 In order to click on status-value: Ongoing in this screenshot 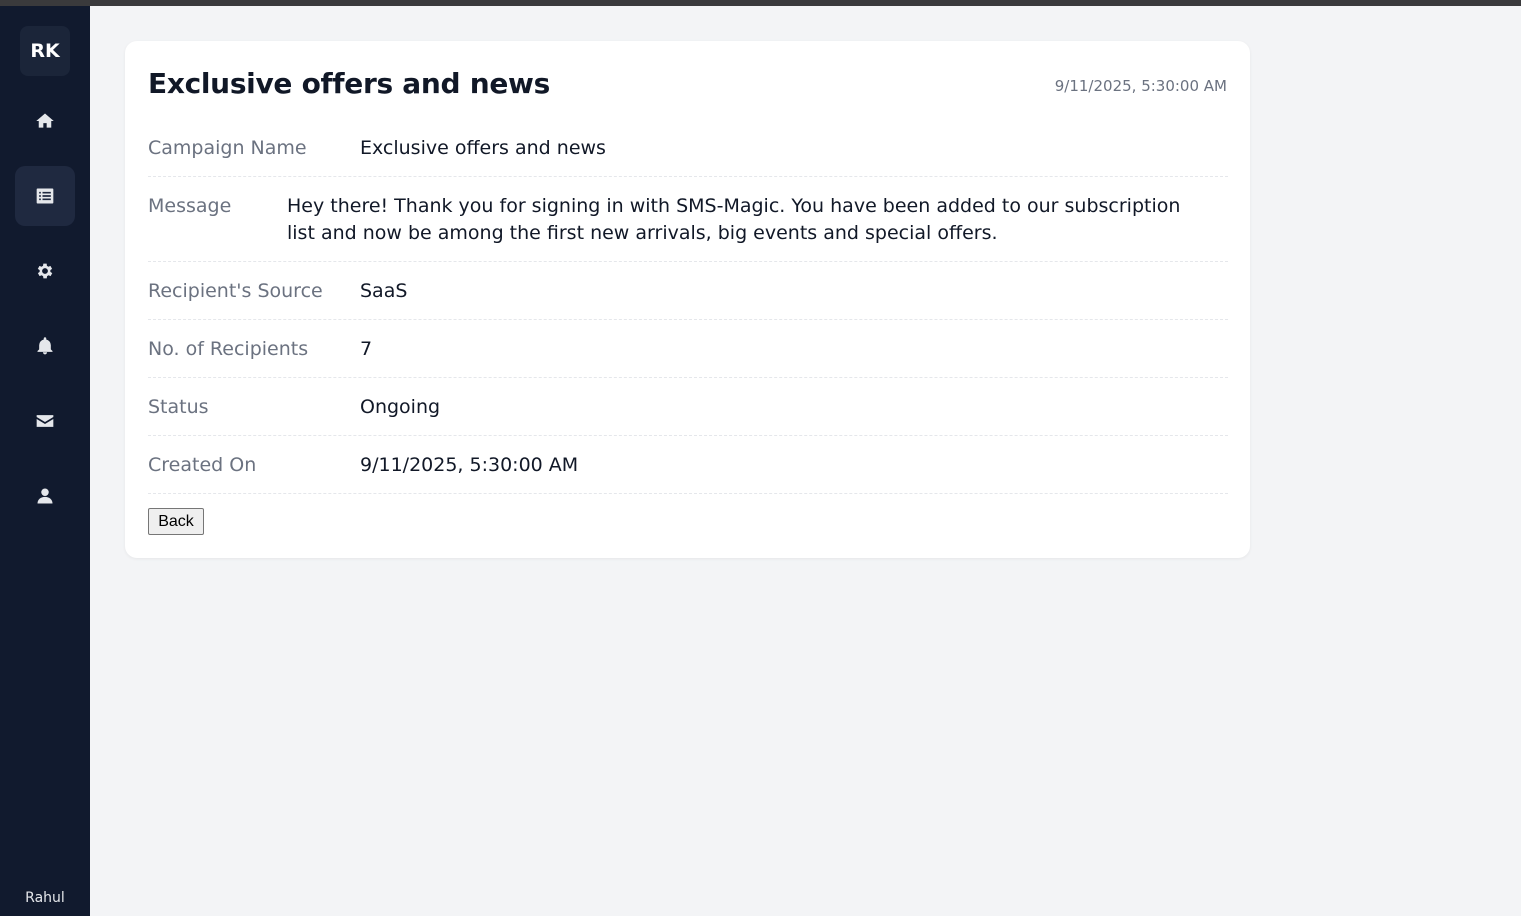, I will do `click(400, 407)`.